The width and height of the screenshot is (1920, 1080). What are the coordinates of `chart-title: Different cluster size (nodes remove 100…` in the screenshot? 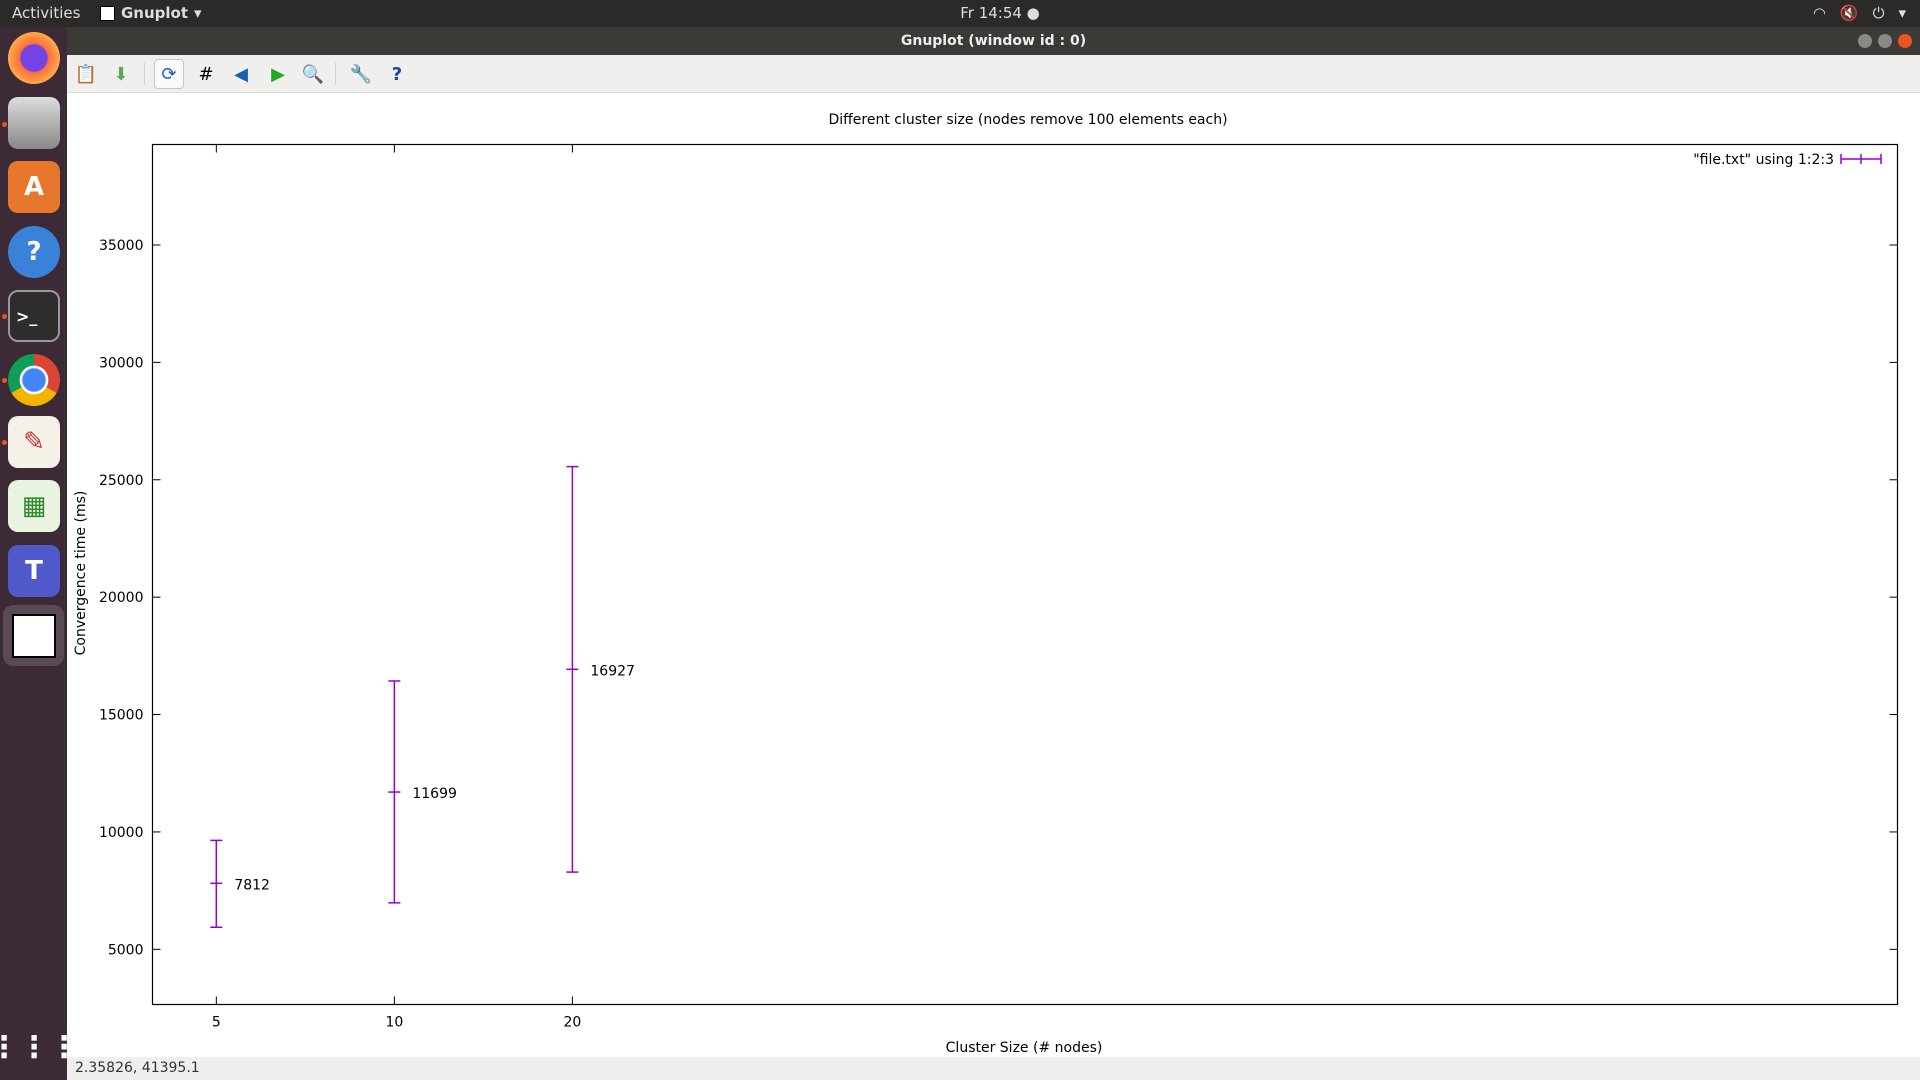 It's located at (1027, 120).